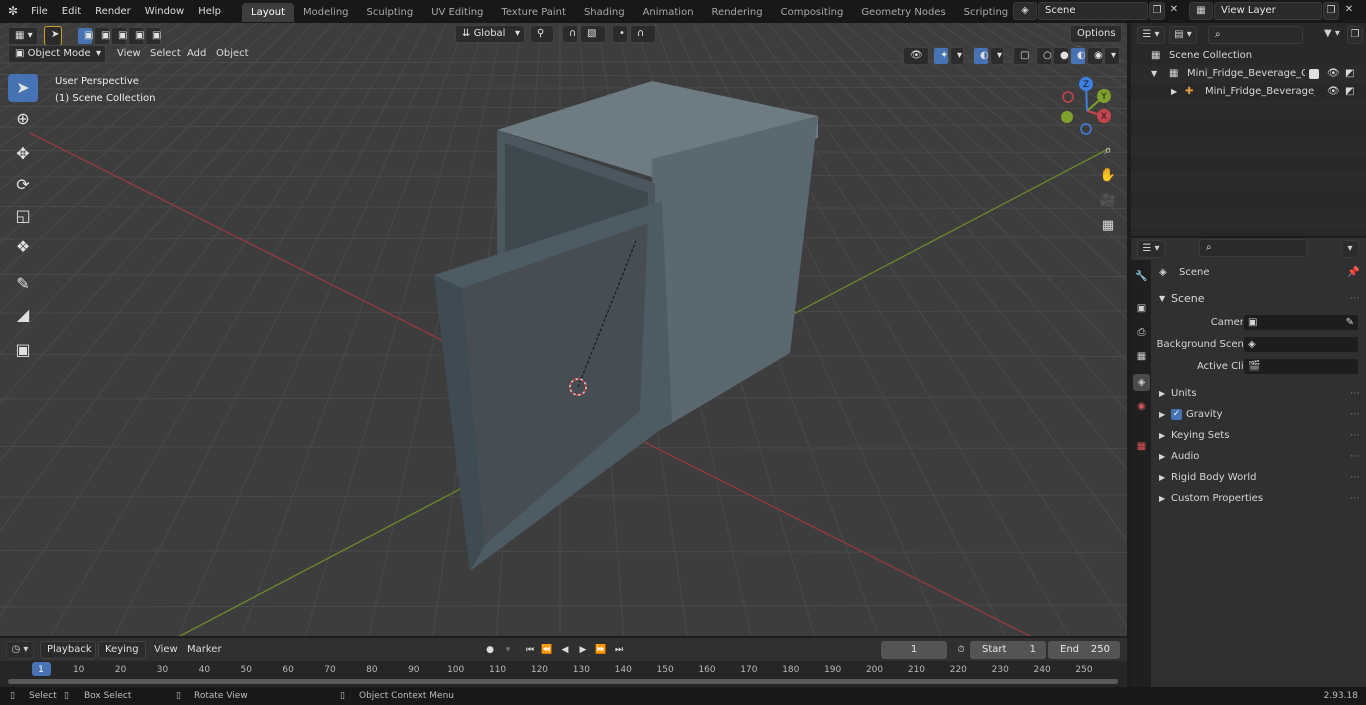 The image size is (1366, 705). Describe the element at coordinates (23, 88) in the screenshot. I see `select-box-tool-icon: ➤` at that location.